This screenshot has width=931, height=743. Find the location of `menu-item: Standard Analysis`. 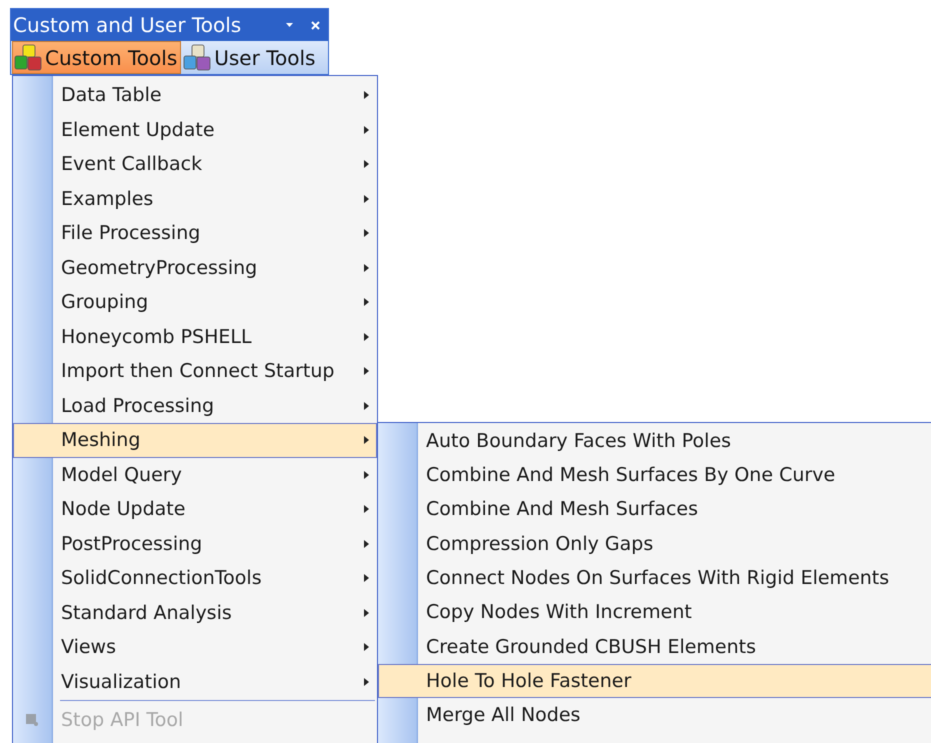

menu-item: Standard Analysis is located at coordinates (195, 613).